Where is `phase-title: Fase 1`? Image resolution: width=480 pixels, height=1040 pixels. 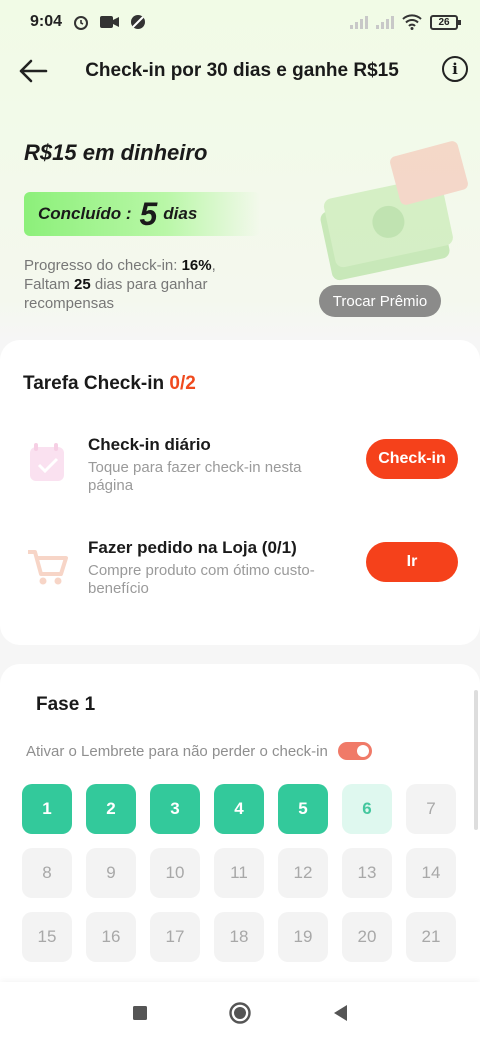 phase-title: Fase 1 is located at coordinates (66, 704).